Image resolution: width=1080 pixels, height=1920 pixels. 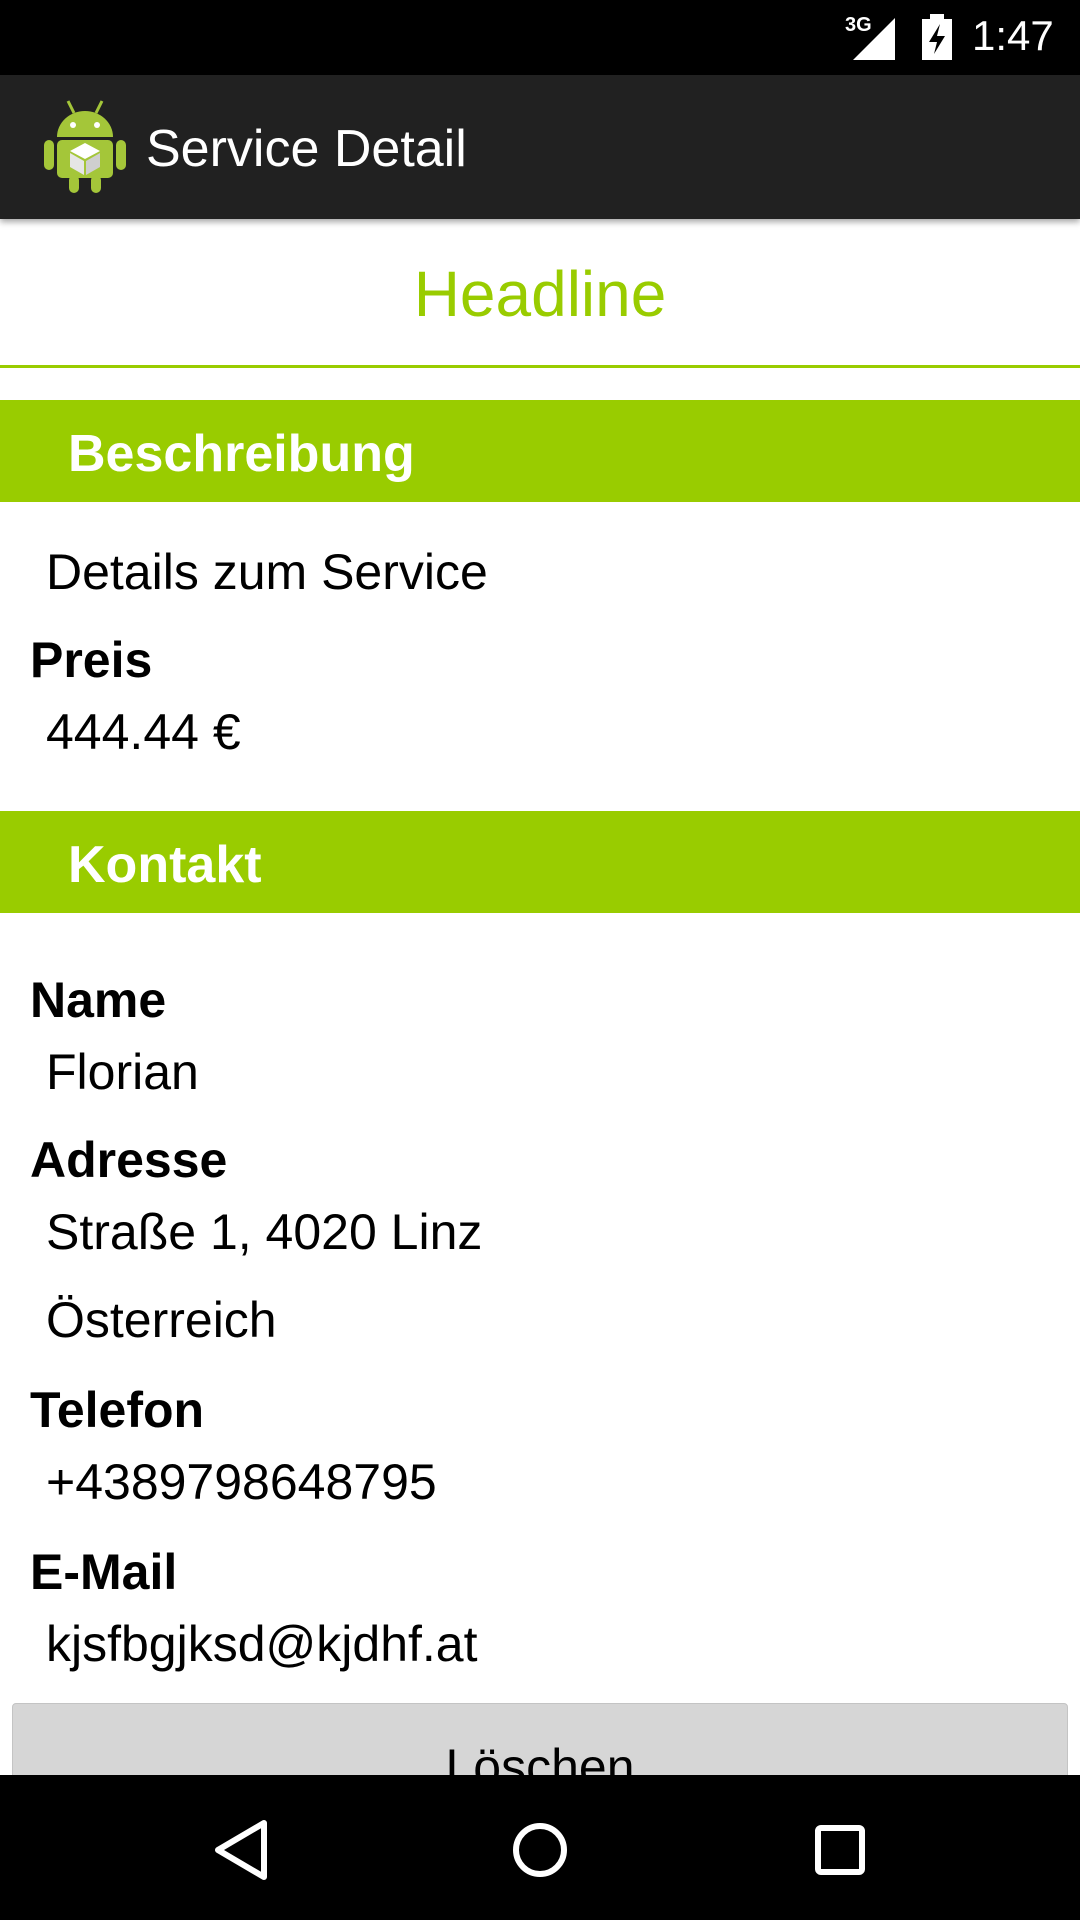 What do you see at coordinates (104, 1572) in the screenshot?
I see `email-label: E-Mail` at bounding box center [104, 1572].